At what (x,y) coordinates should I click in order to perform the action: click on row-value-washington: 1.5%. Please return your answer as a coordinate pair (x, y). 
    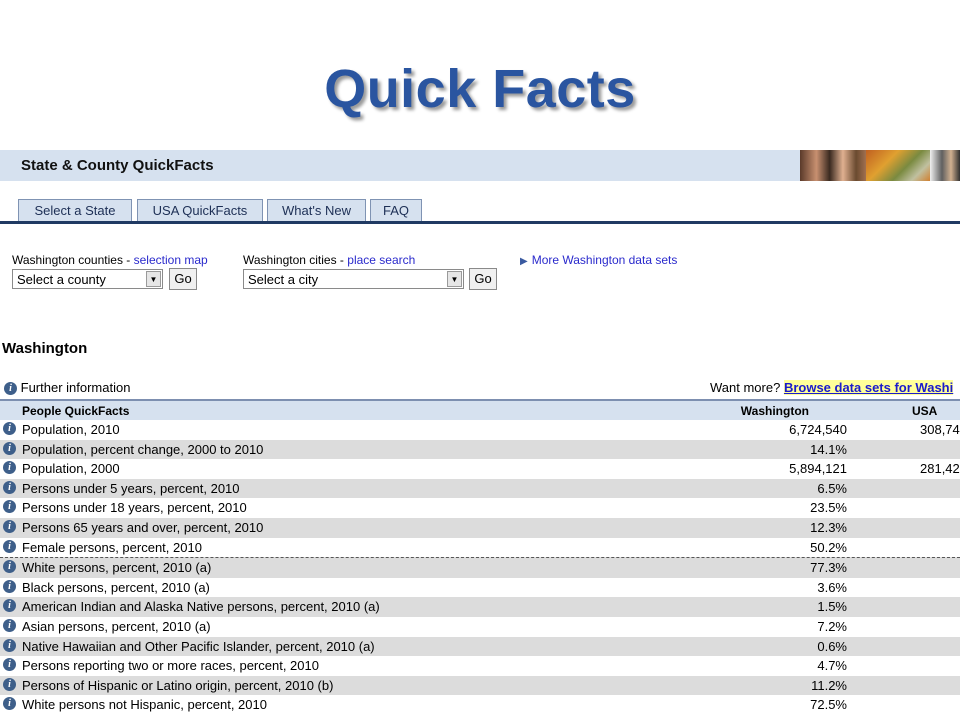
    Looking at the image, I should click on (832, 607).